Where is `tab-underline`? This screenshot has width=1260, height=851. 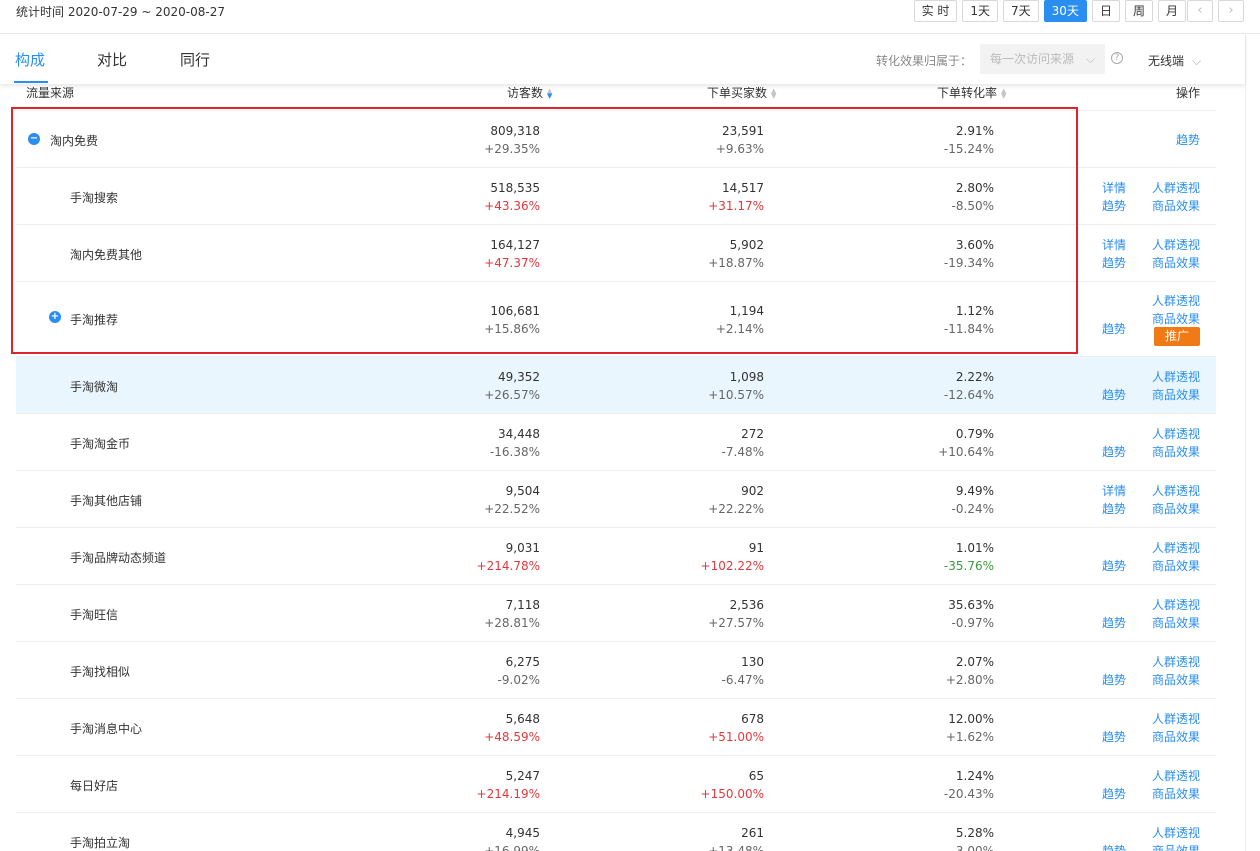
tab-underline is located at coordinates (31, 82).